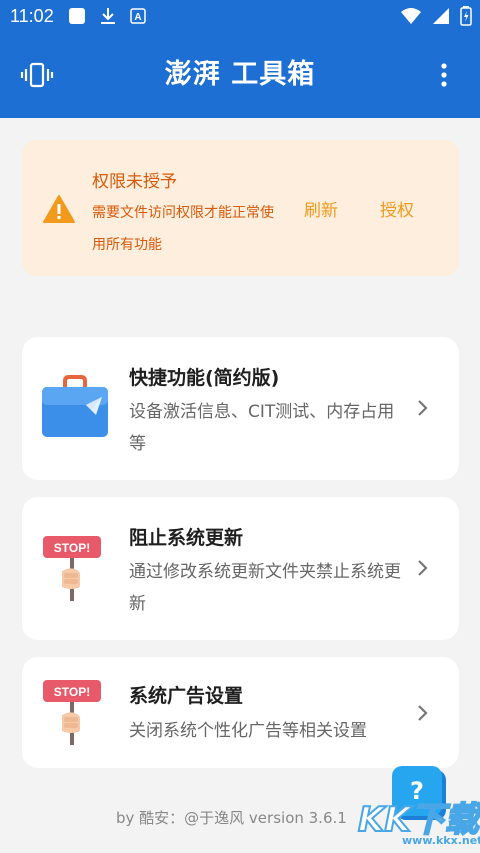  What do you see at coordinates (32, 16) in the screenshot?
I see `status-time: 11:02` at bounding box center [32, 16].